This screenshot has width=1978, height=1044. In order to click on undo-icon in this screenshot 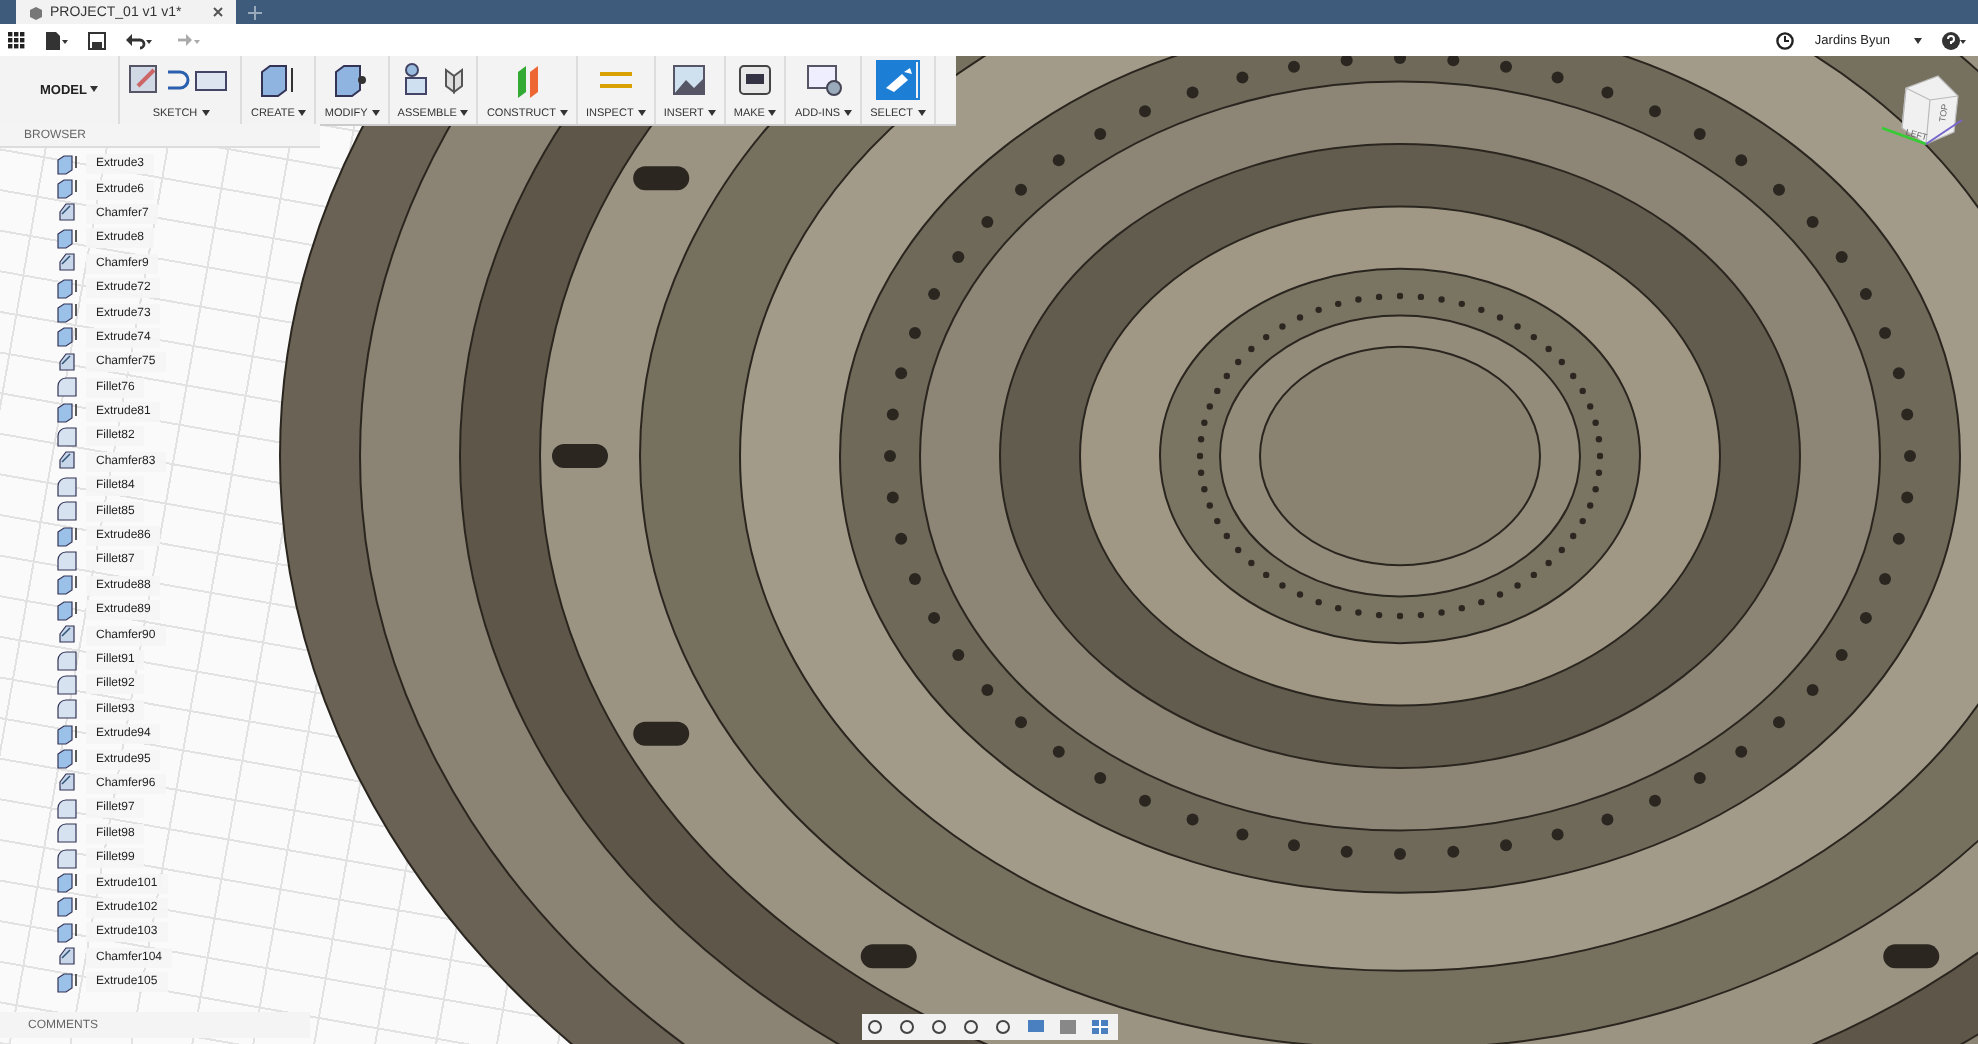, I will do `click(140, 40)`.